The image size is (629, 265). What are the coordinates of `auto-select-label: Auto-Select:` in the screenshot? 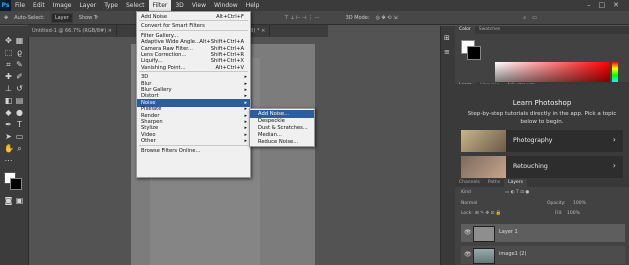 It's located at (29, 18).